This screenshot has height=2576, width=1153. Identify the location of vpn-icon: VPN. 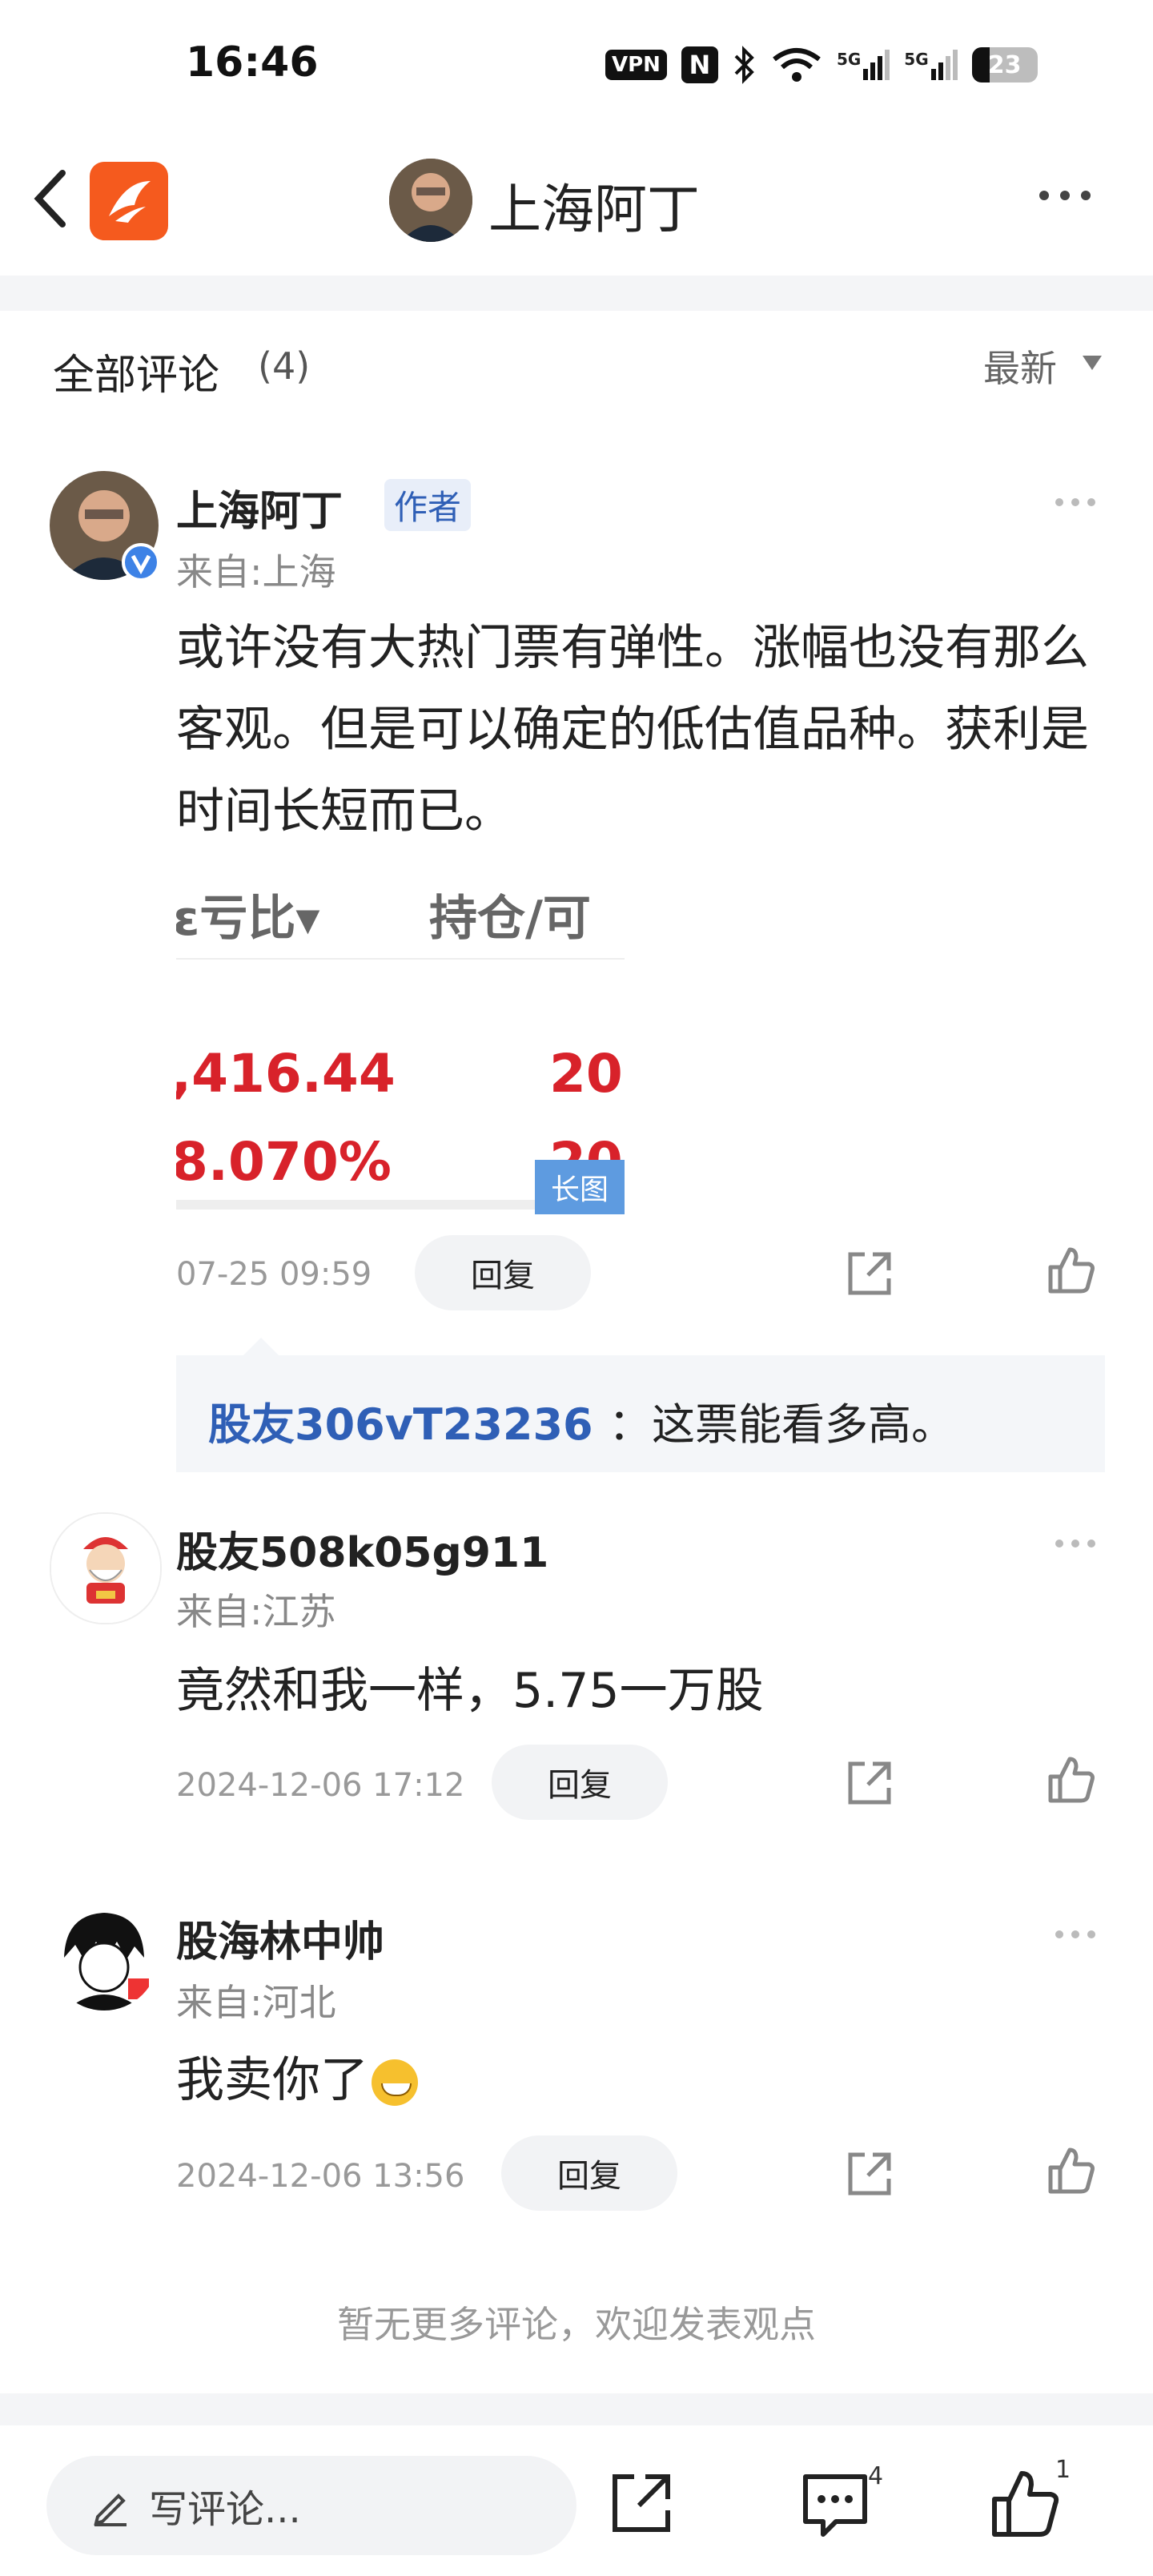
(636, 65).